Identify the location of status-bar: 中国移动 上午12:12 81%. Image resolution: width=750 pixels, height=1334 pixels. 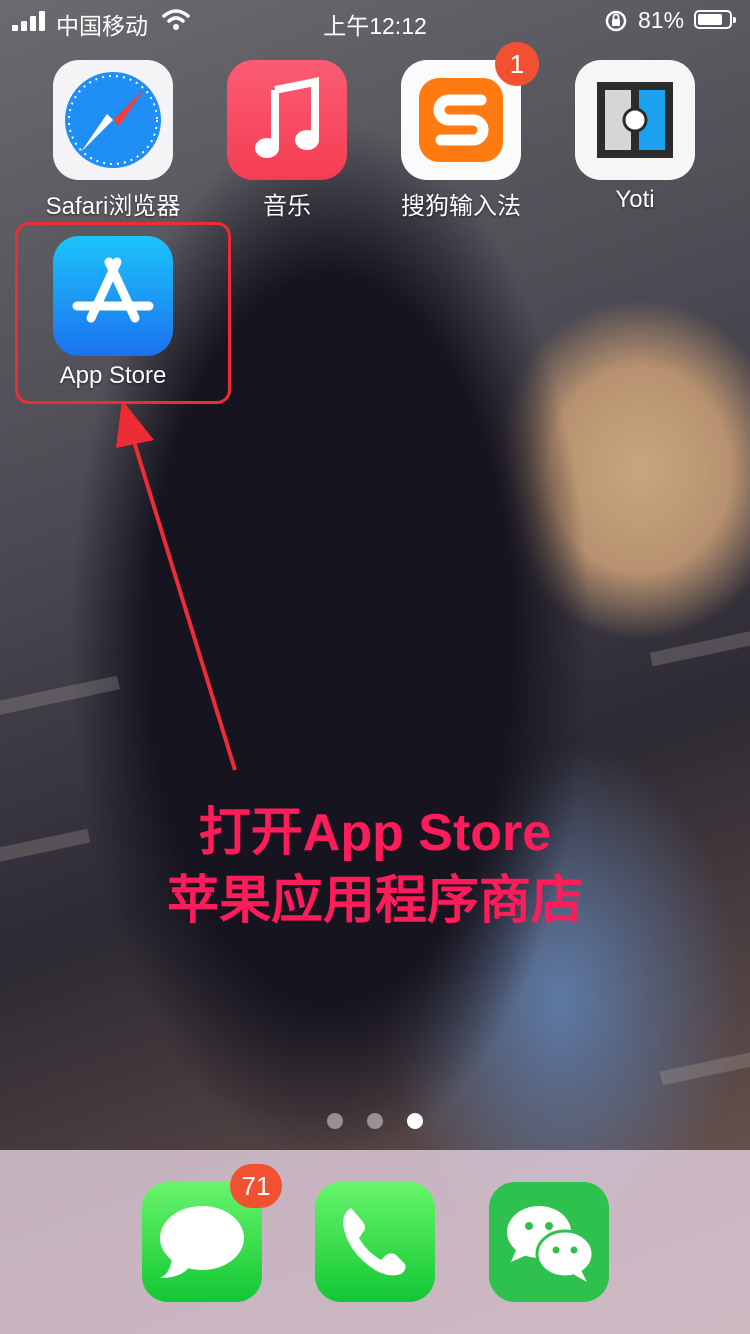
(375, 21).